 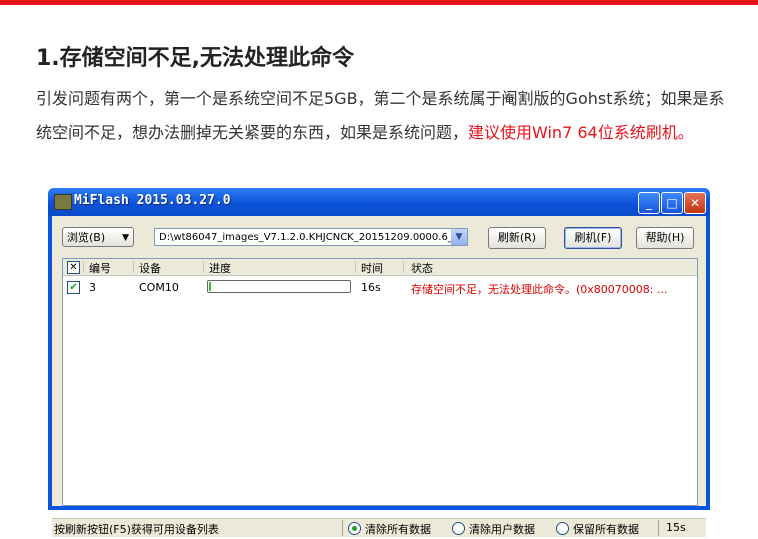 I want to click on radio-clear-all, so click(x=354, y=528).